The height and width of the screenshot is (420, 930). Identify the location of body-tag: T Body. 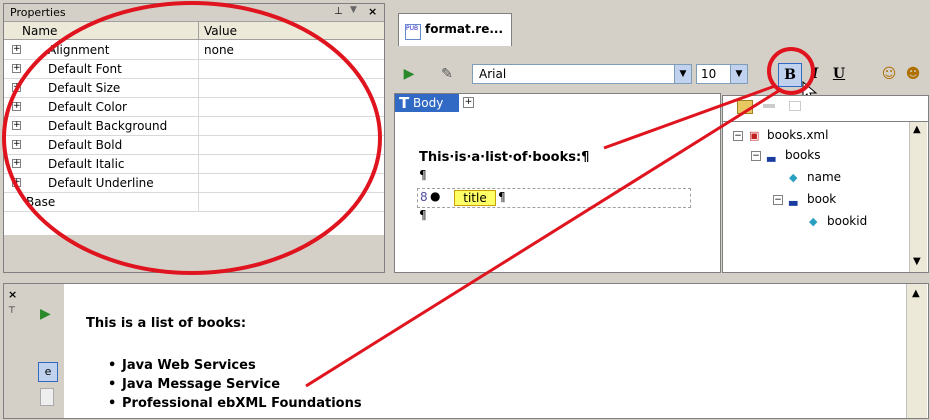
(427, 103).